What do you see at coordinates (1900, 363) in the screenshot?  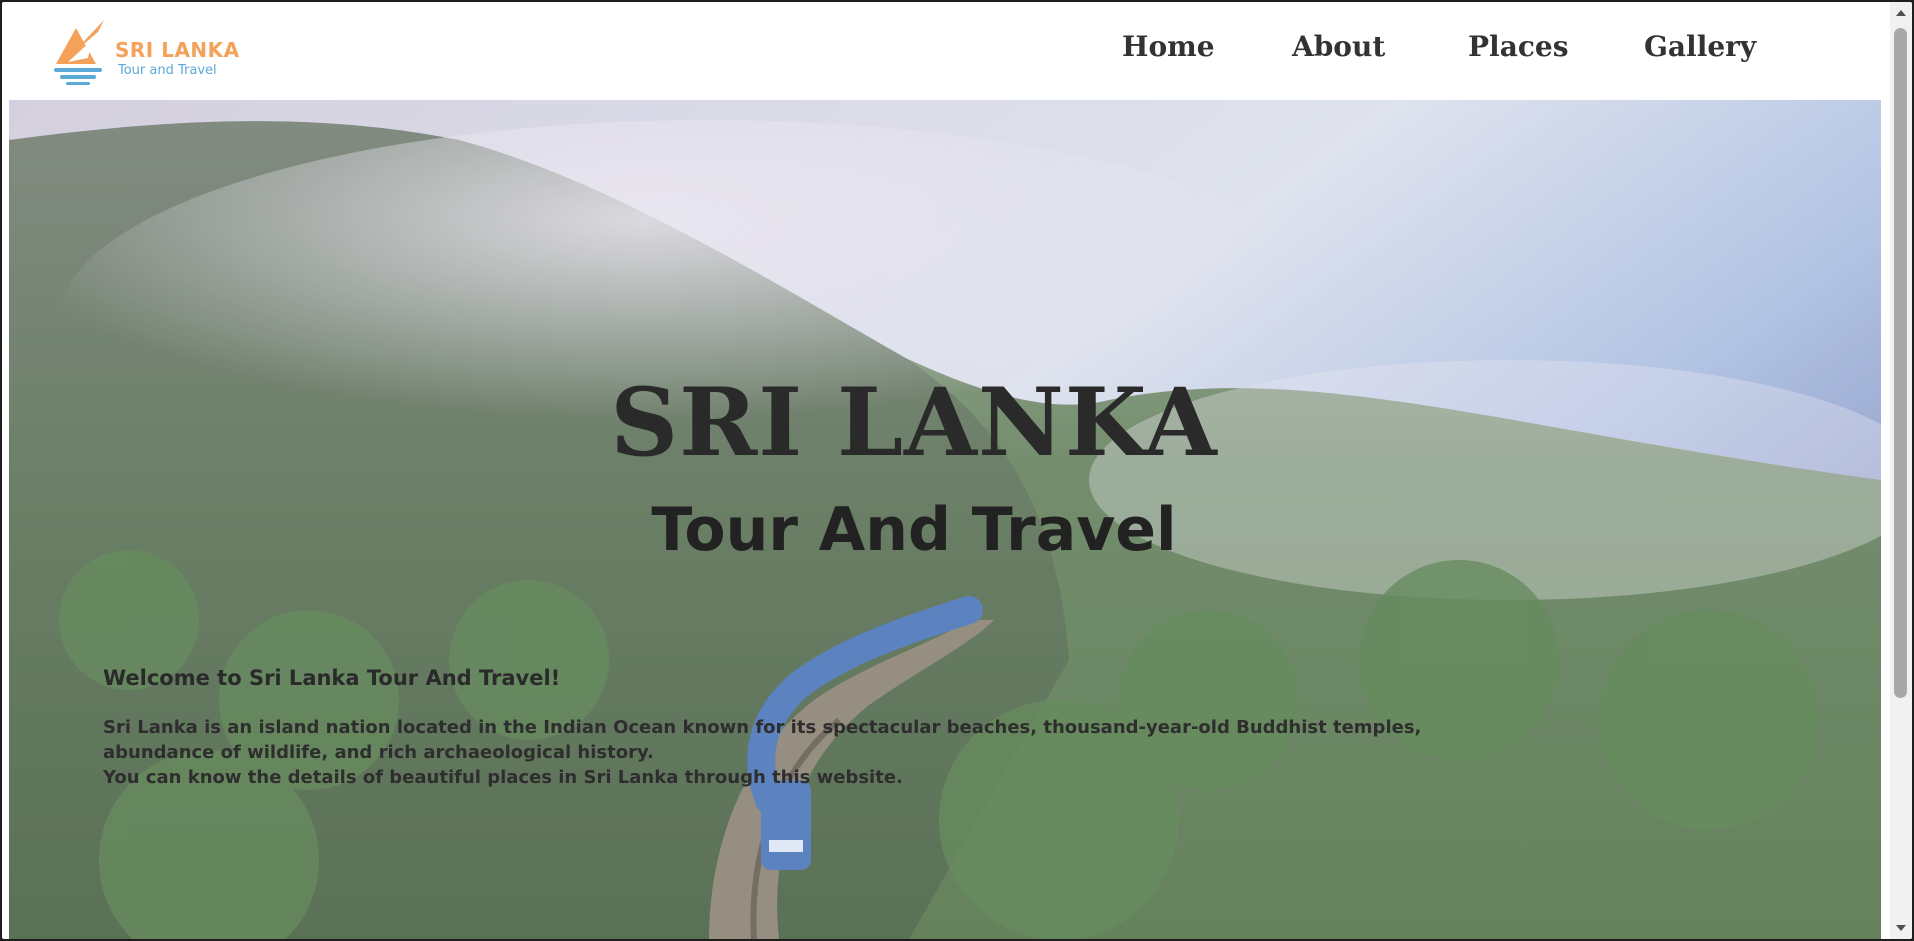 I see `scrollbar-thumb` at bounding box center [1900, 363].